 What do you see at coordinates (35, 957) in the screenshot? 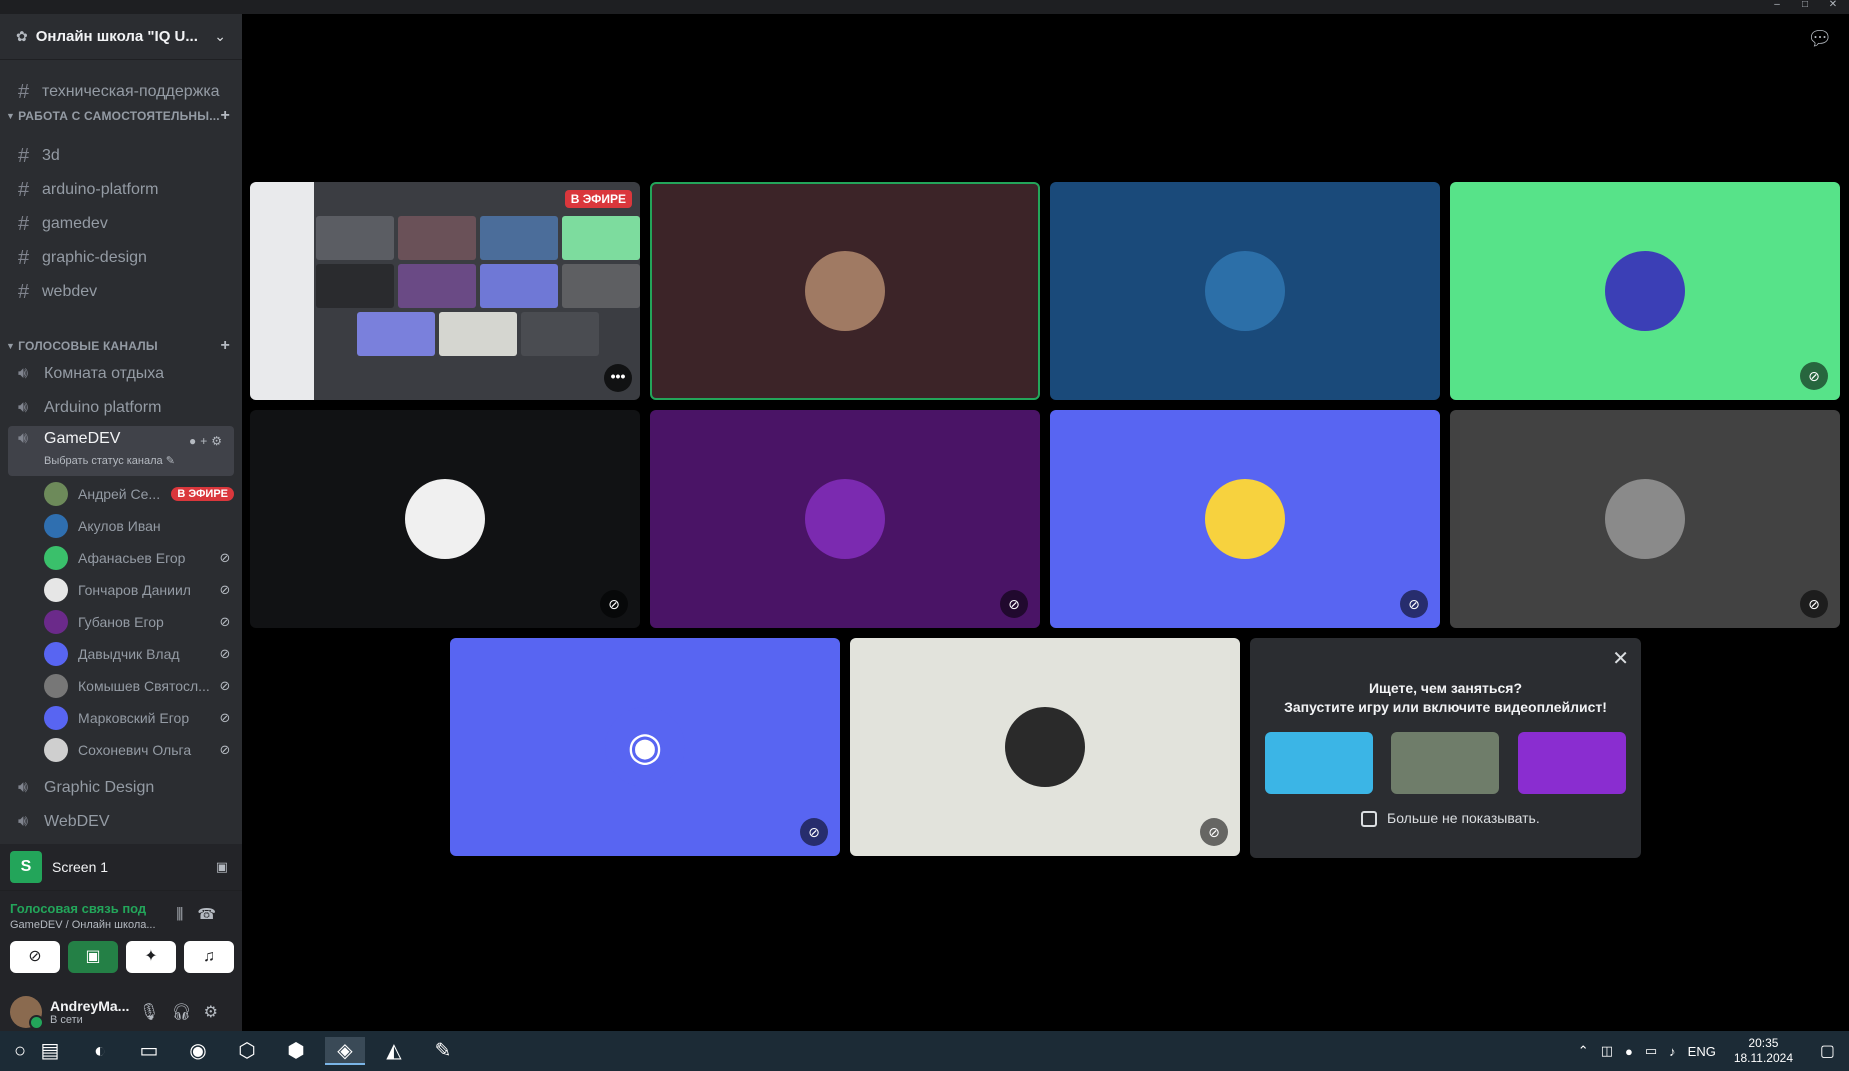
I see `camera-off-button: ⊘` at bounding box center [35, 957].